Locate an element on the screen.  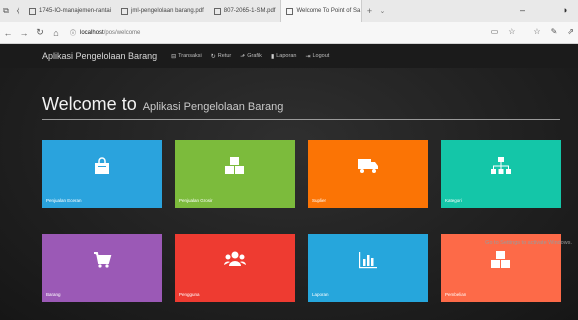
browser-tab-active: Welcome To Point of Sa ✕ is located at coordinates (321, 11).